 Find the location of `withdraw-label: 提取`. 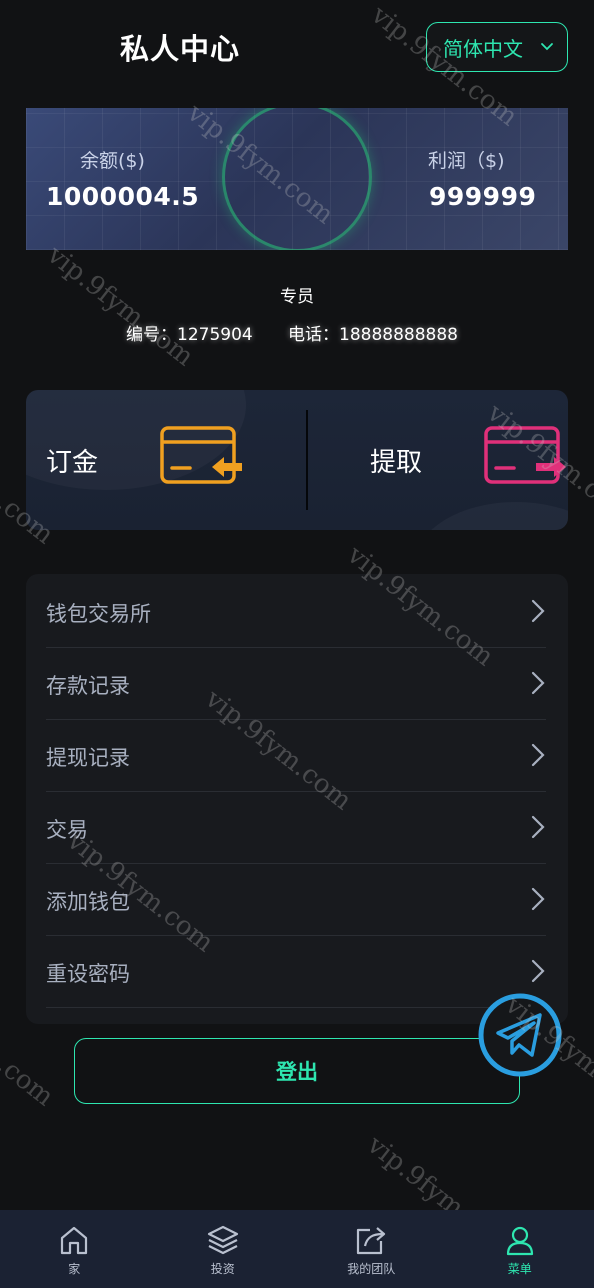

withdraw-label: 提取 is located at coordinates (396, 463).